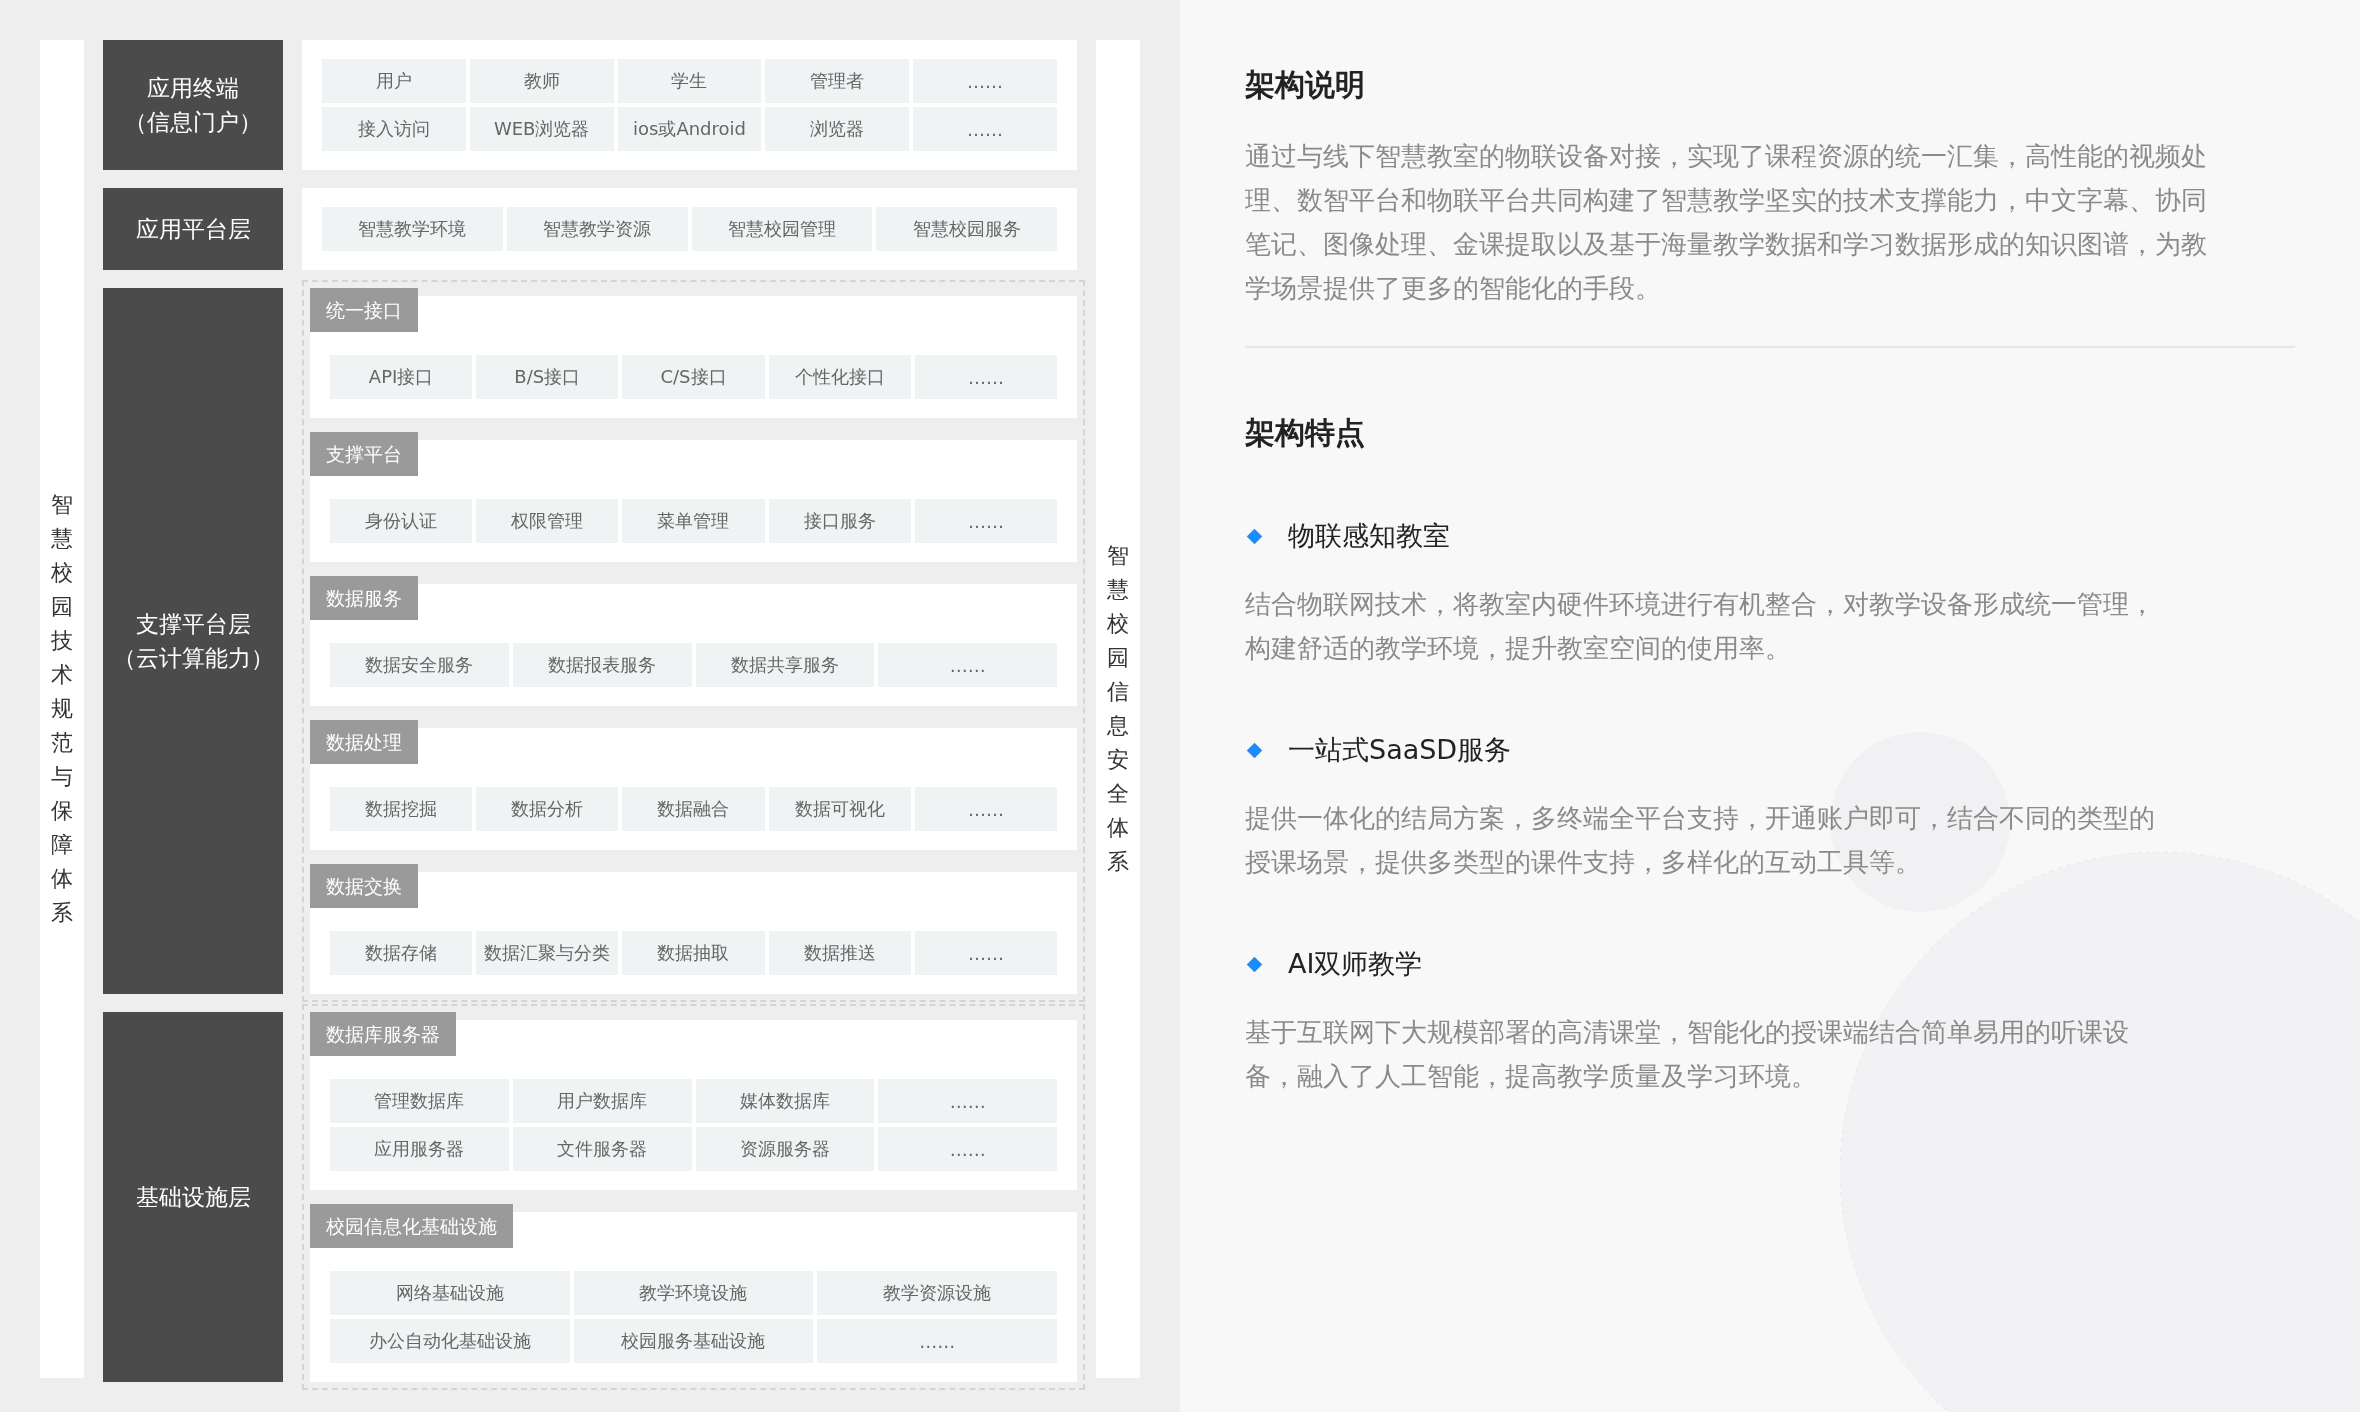  I want to click on group-tag: 校园信息化基础设施, so click(411, 1226).